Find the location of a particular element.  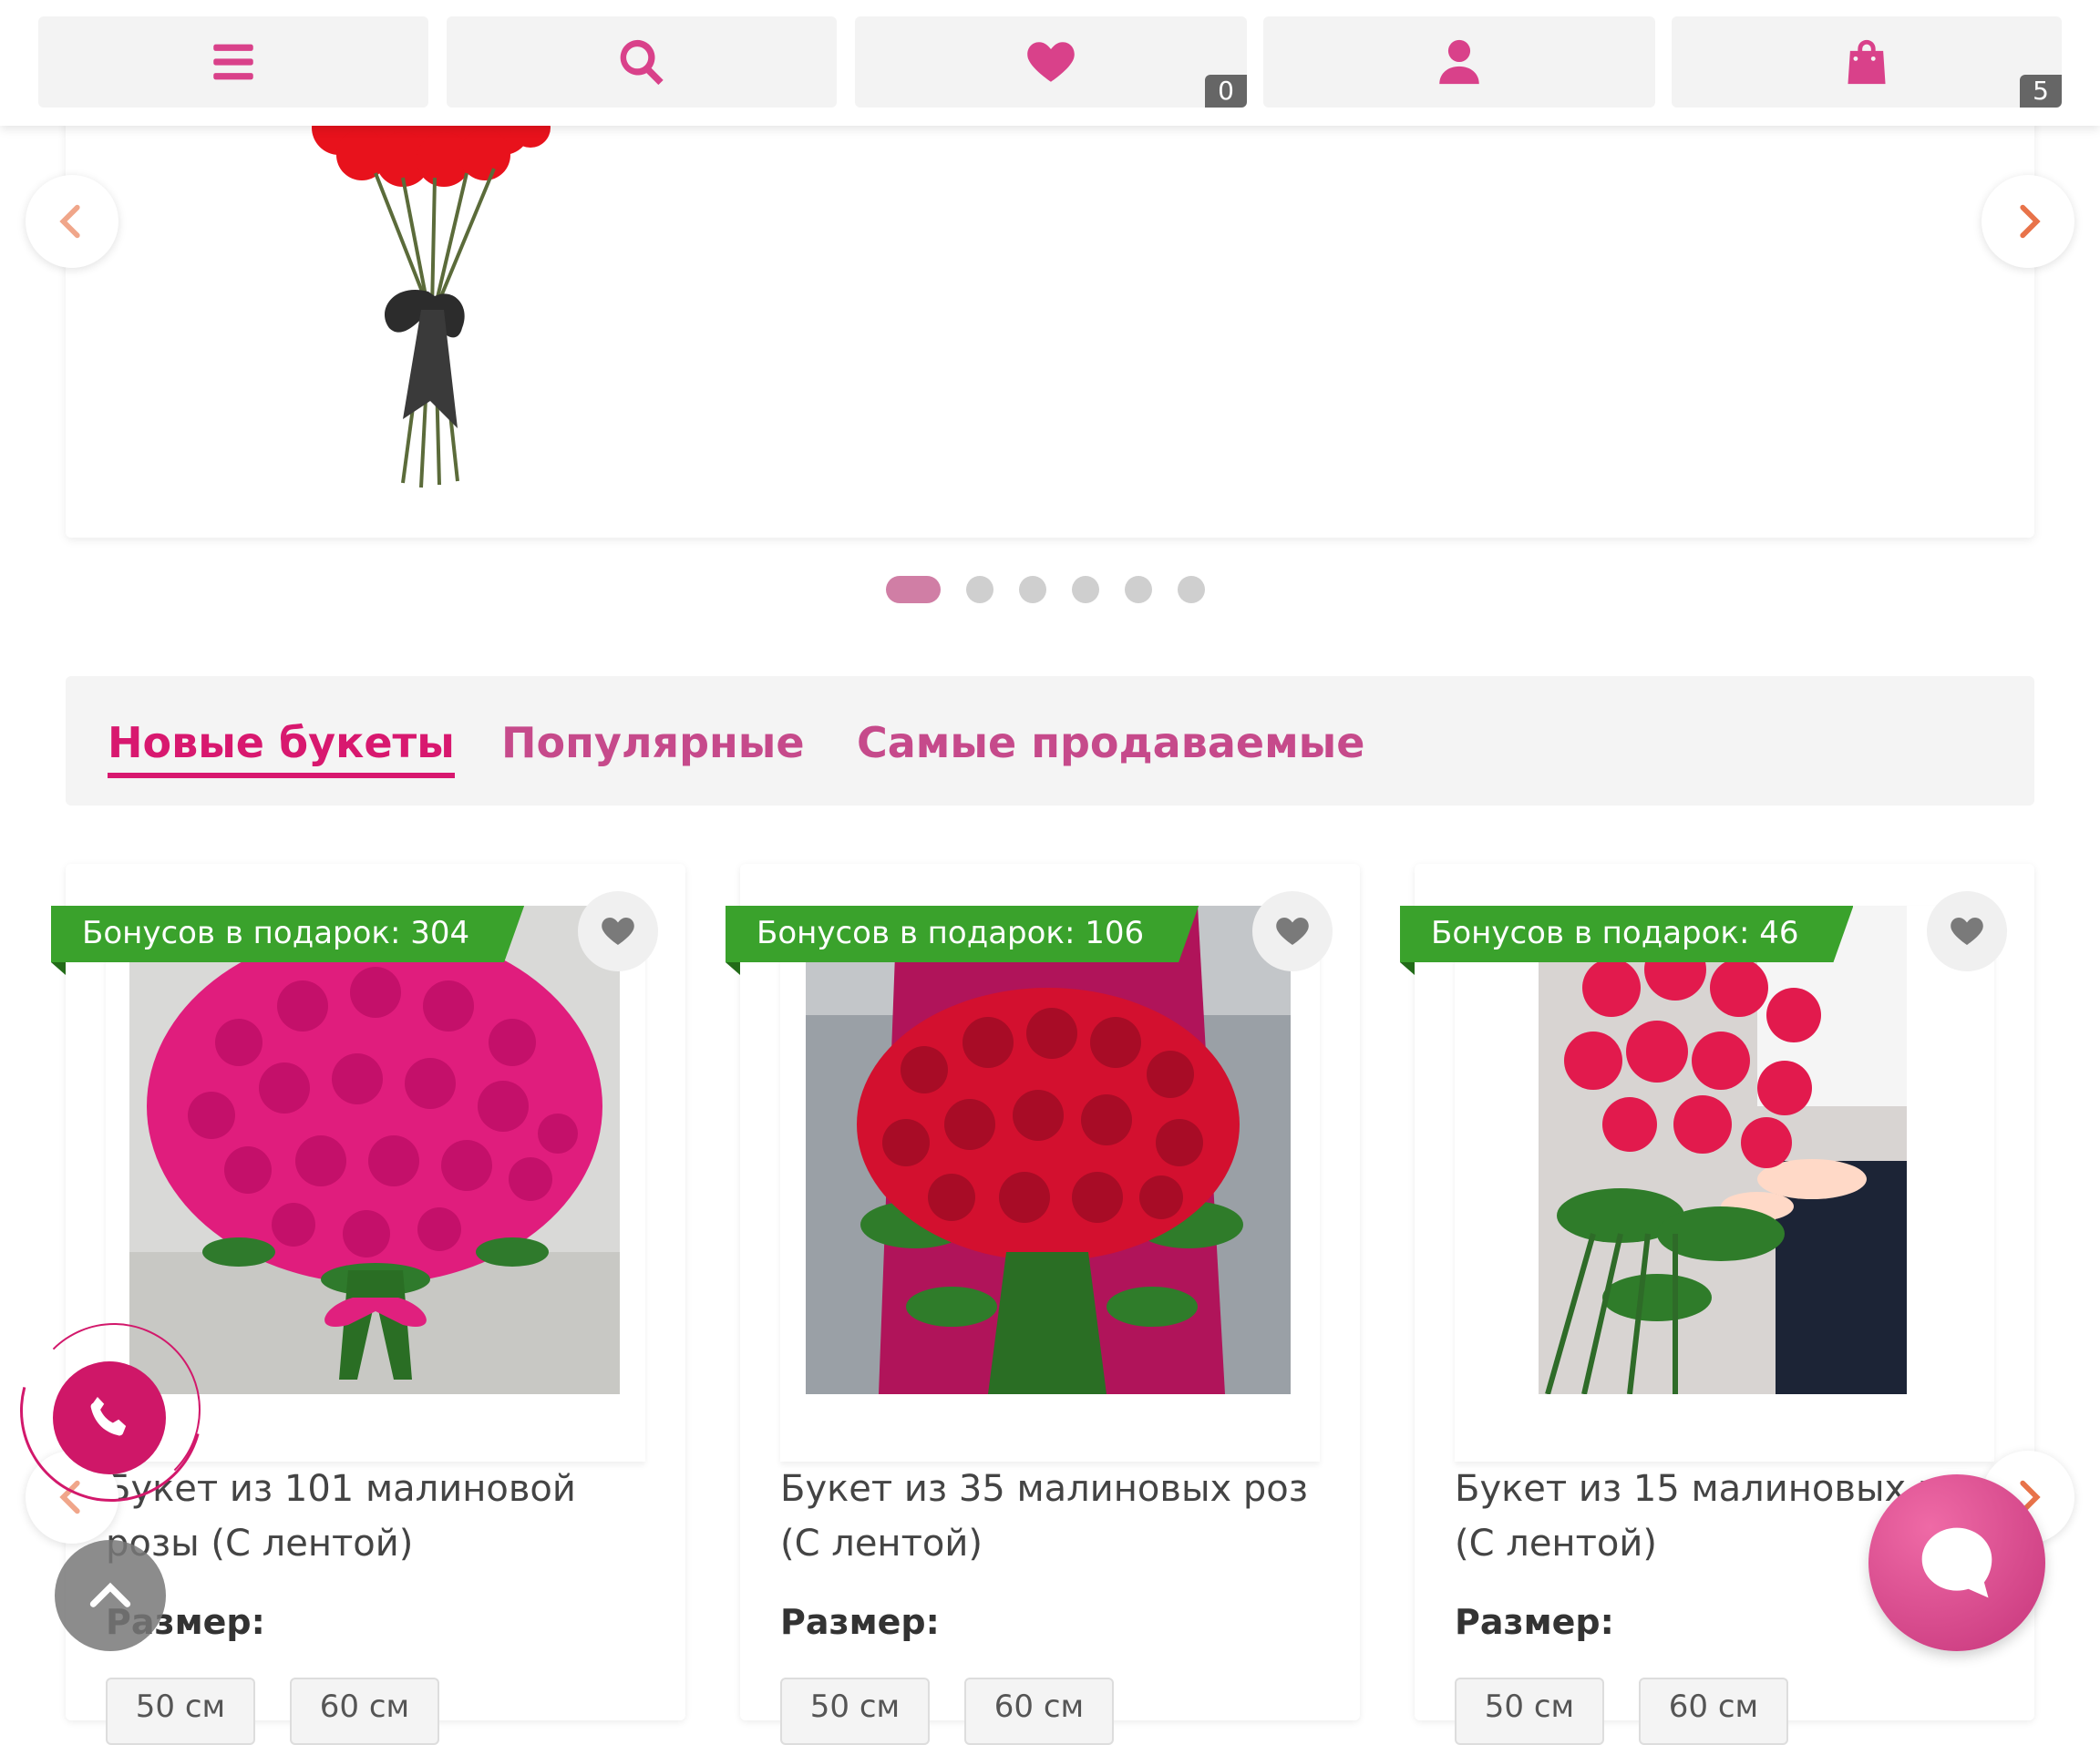

search-icon is located at coordinates (642, 62).